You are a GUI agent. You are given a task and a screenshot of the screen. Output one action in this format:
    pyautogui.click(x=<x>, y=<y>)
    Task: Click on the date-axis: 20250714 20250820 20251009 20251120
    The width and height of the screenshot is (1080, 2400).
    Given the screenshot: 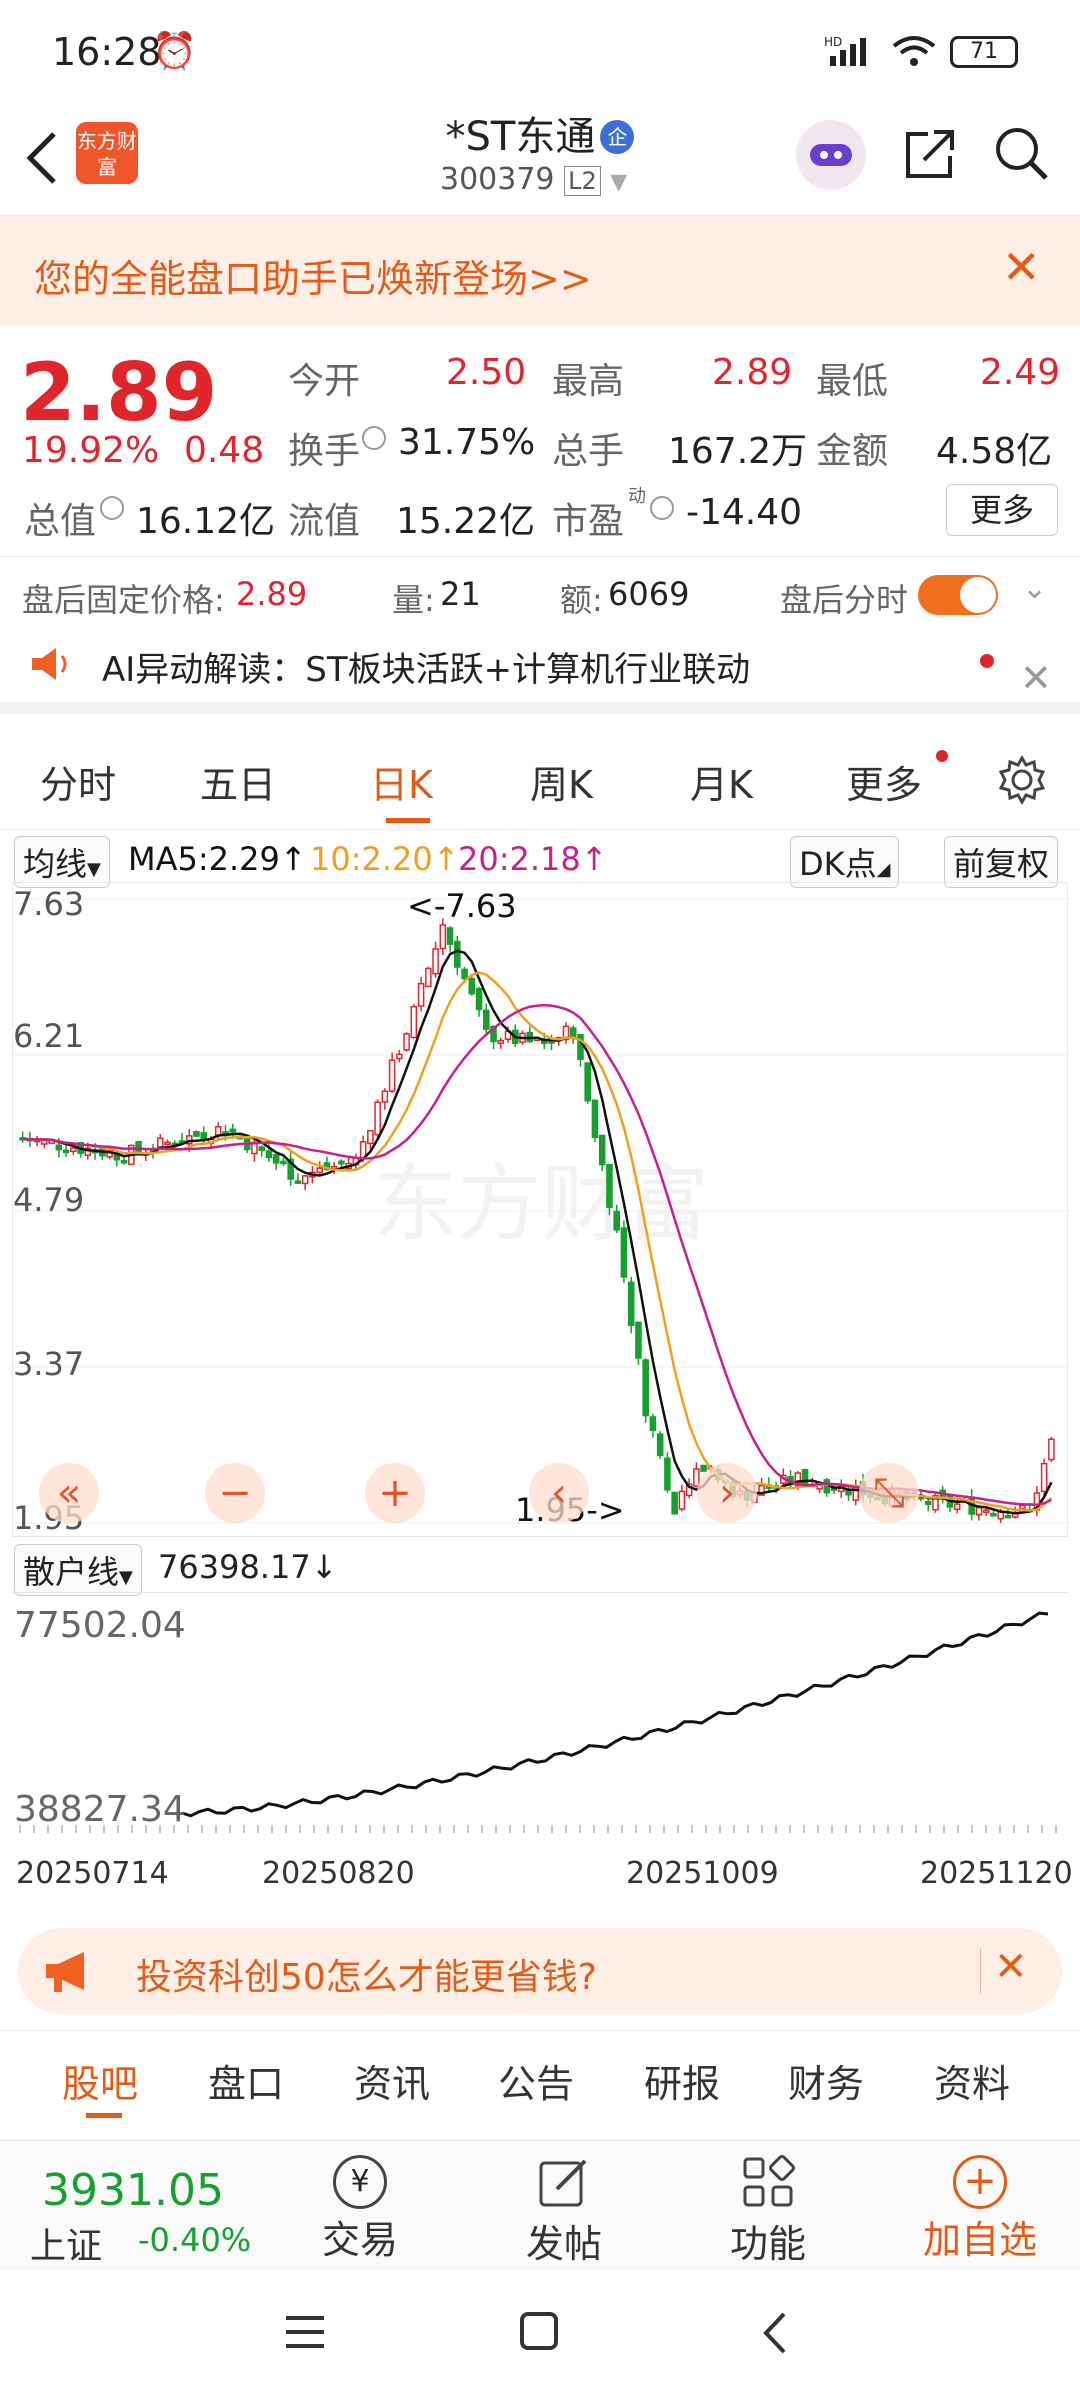 What is the action you would take?
    pyautogui.click(x=540, y=1875)
    